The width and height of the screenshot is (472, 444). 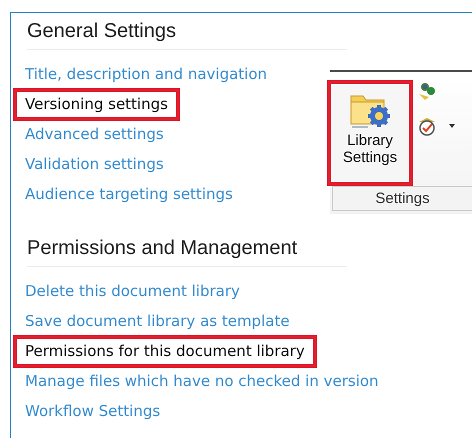 I want to click on people-icon, so click(x=427, y=92).